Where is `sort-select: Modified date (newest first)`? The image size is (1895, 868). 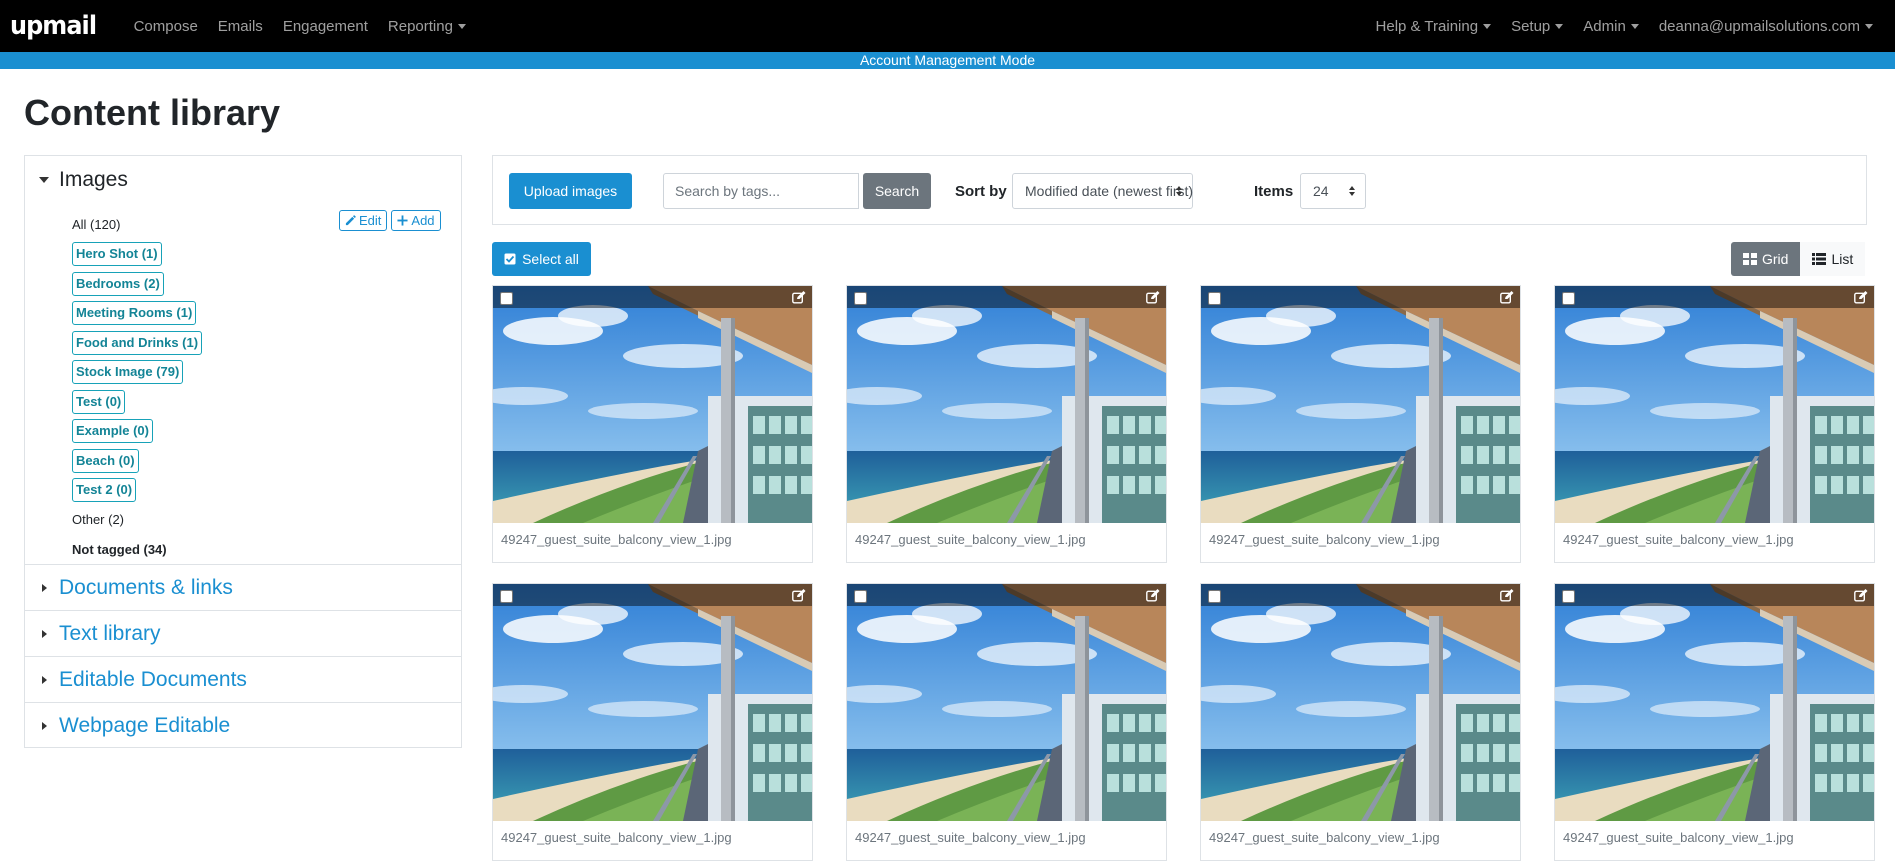
sort-select: Modified date (newest first) is located at coordinates (1102, 191).